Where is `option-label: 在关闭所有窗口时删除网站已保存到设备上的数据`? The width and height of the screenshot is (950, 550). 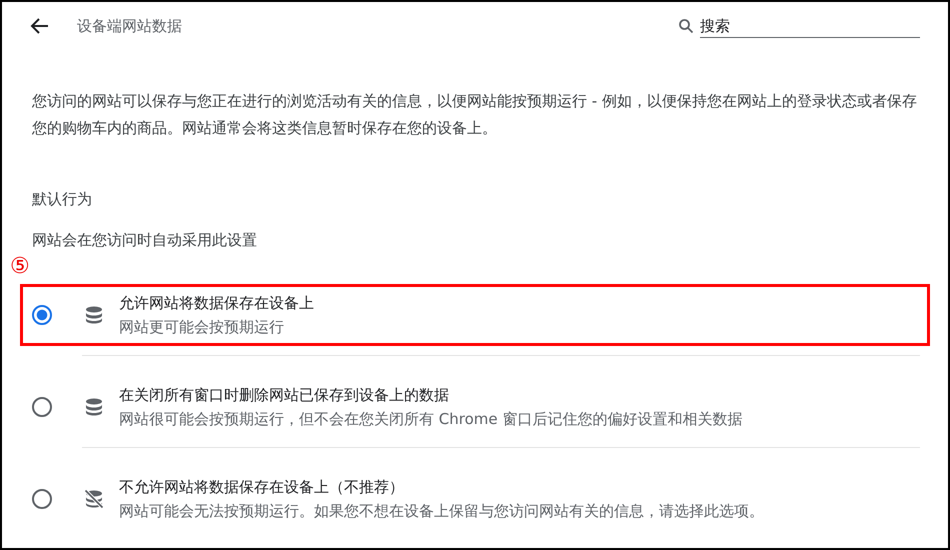
option-label: 在关闭所有窗口时删除网站已保存到设备上的数据 is located at coordinates (284, 395).